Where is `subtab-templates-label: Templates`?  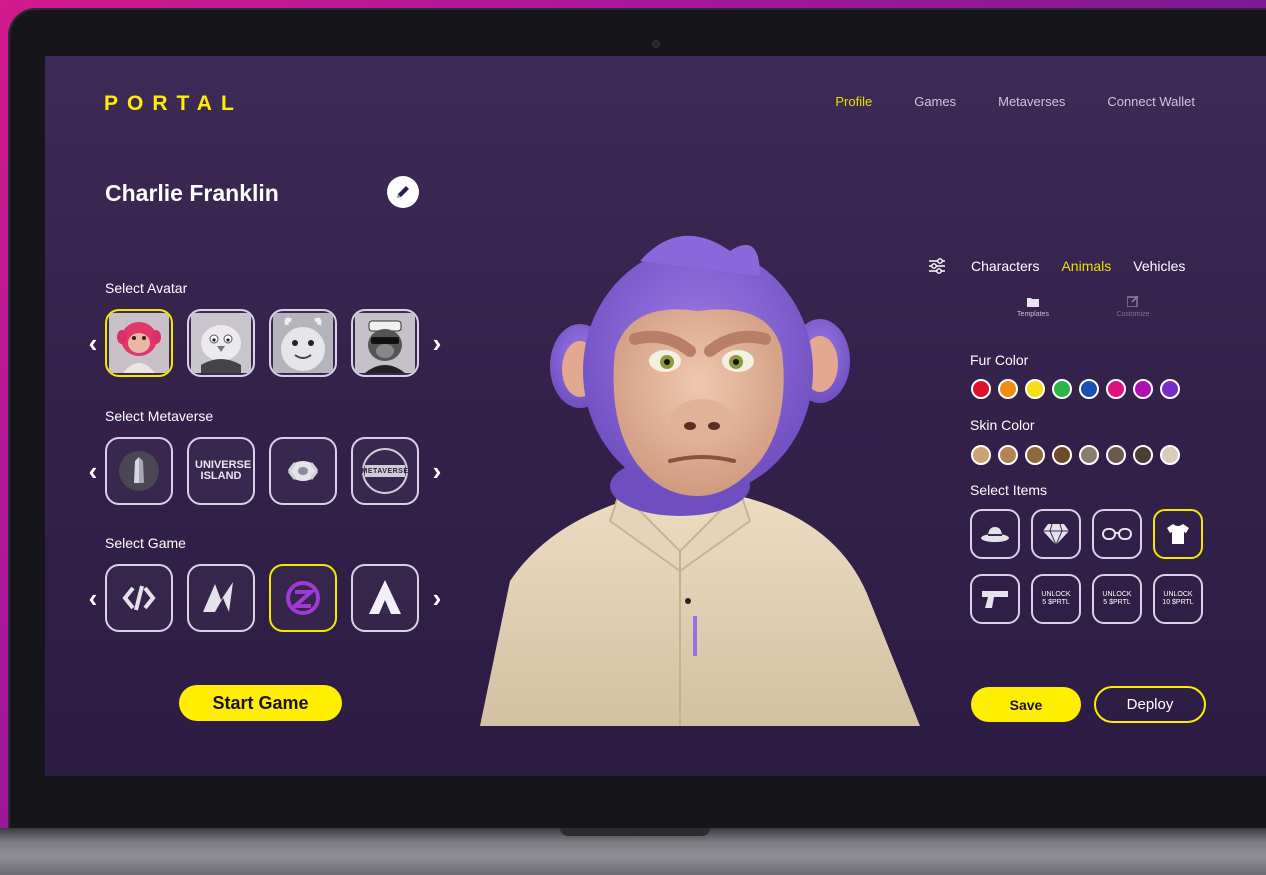 subtab-templates-label: Templates is located at coordinates (1033, 314).